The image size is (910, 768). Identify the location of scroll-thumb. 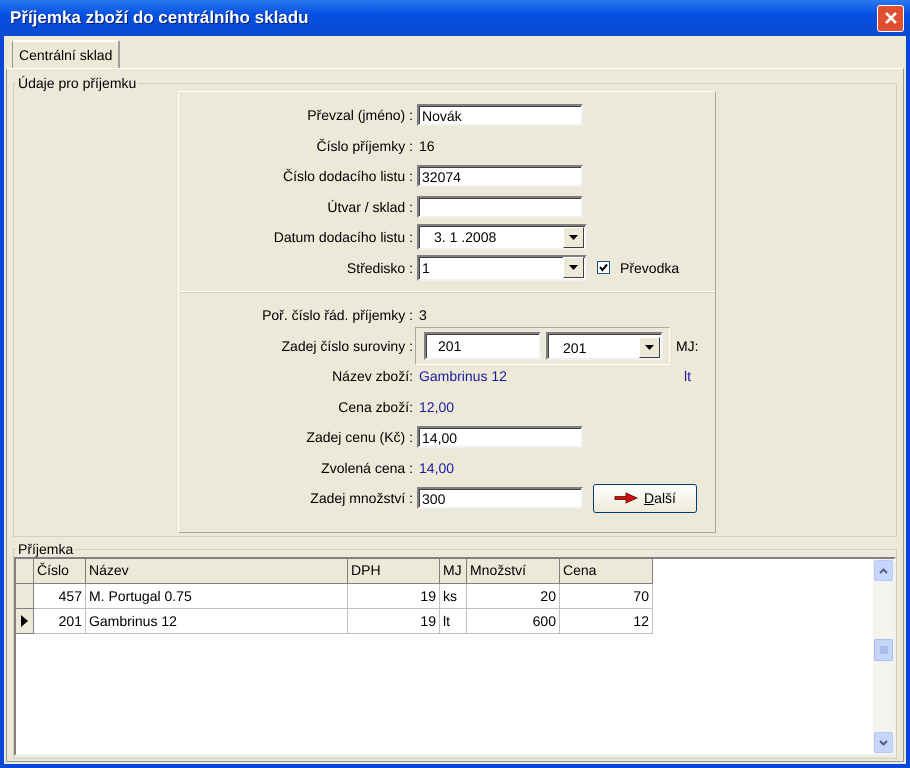
(883, 650).